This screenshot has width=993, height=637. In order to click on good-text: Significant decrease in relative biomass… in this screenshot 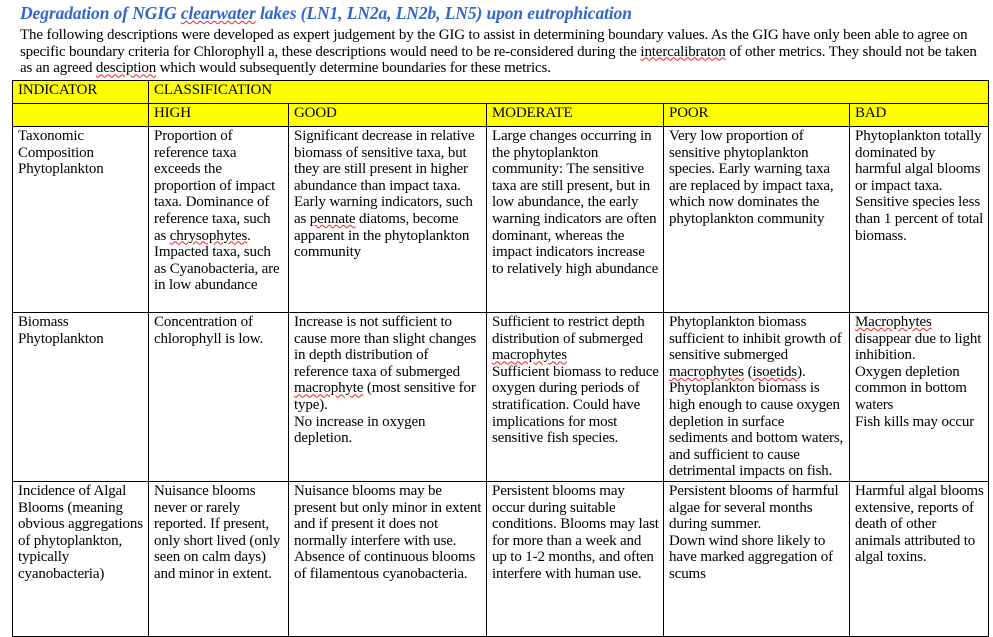, I will do `click(384, 194)`.